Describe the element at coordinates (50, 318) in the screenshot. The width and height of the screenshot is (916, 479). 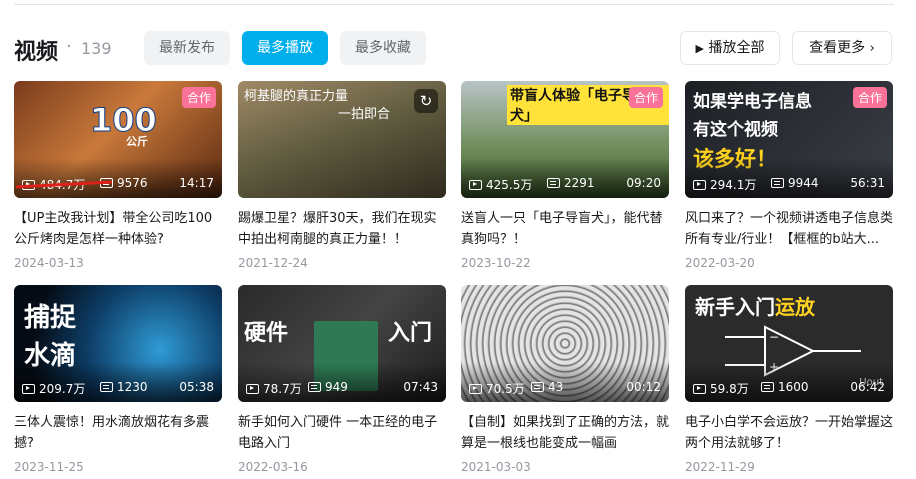
I see `thumbnail-art-text: 捕捉` at that location.